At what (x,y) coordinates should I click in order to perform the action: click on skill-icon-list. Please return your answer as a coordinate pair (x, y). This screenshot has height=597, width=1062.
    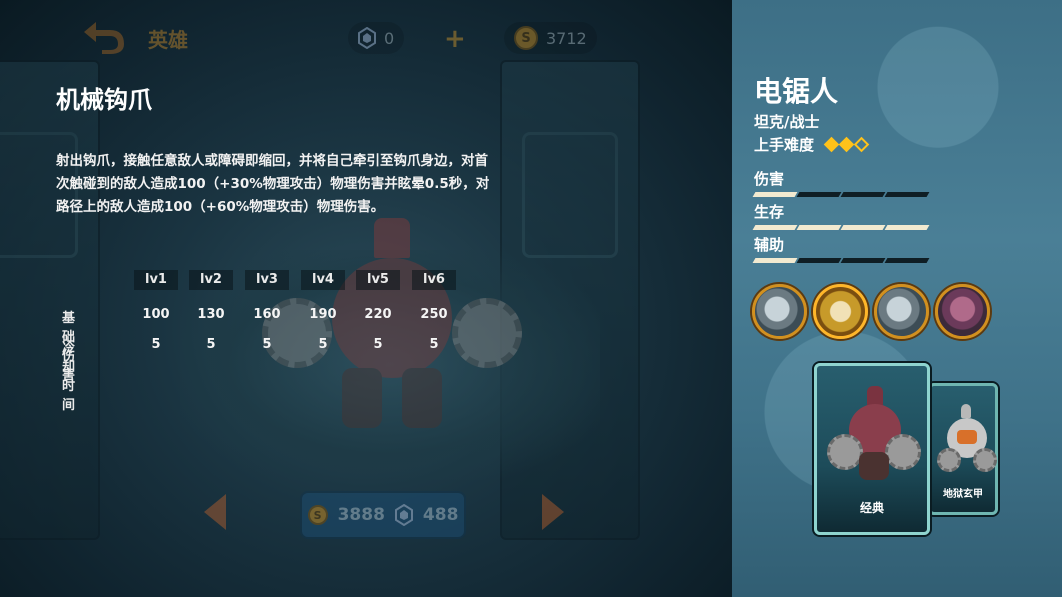
    Looking at the image, I should click on (871, 311).